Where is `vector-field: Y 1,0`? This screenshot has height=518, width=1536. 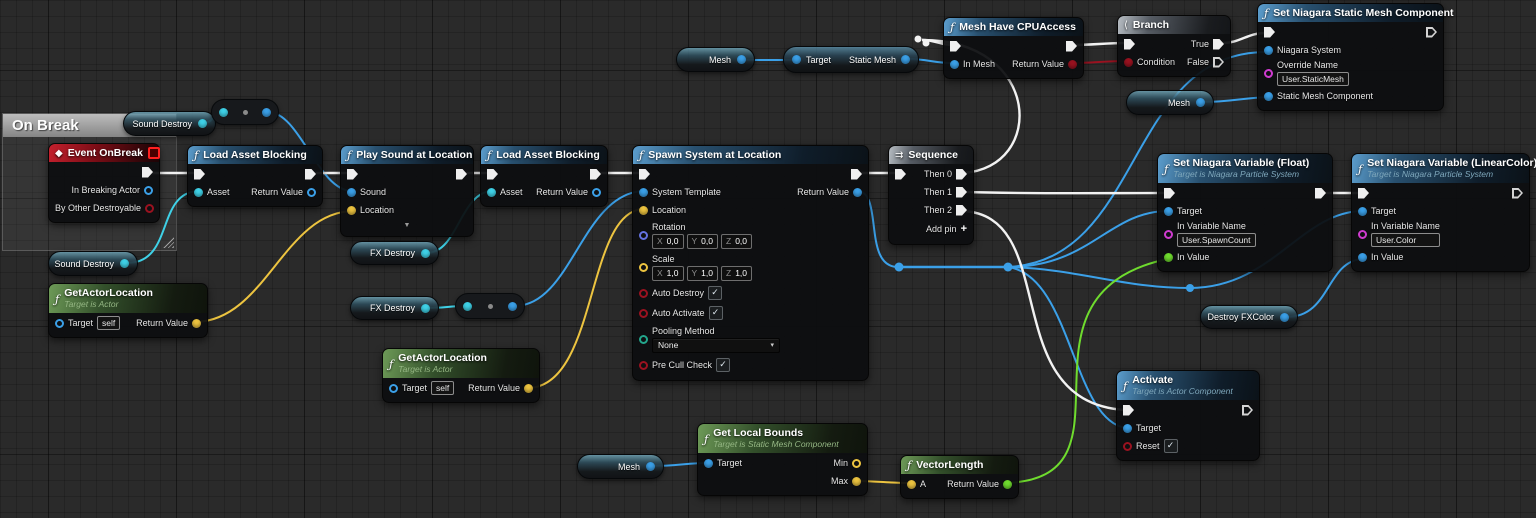
vector-field: Y 1,0 is located at coordinates (702, 273).